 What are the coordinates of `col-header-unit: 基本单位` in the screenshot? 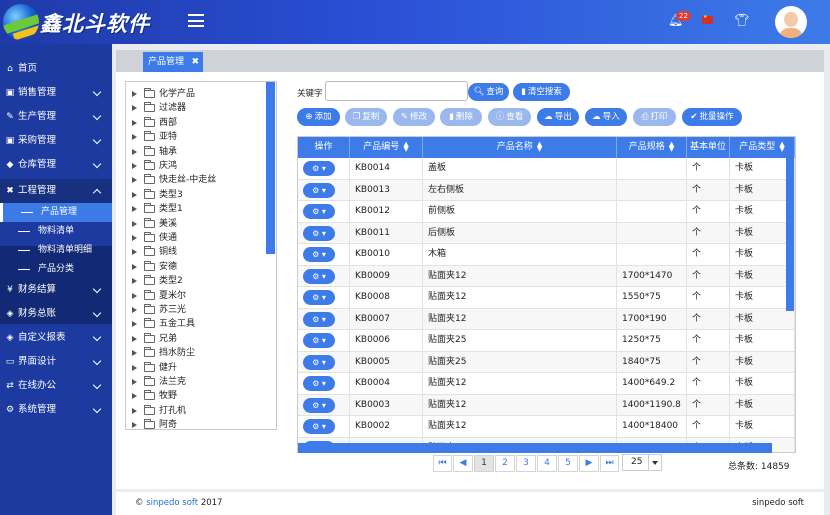 It's located at (708, 147).